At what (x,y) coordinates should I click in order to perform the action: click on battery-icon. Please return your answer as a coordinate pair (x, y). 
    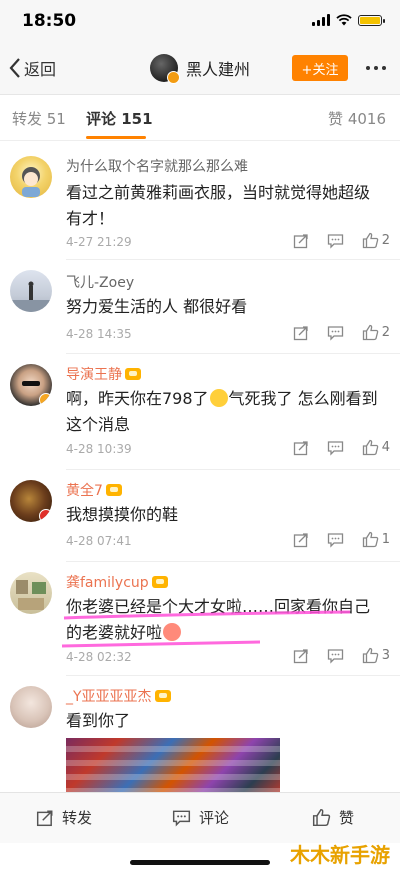
    Looking at the image, I should click on (371, 20).